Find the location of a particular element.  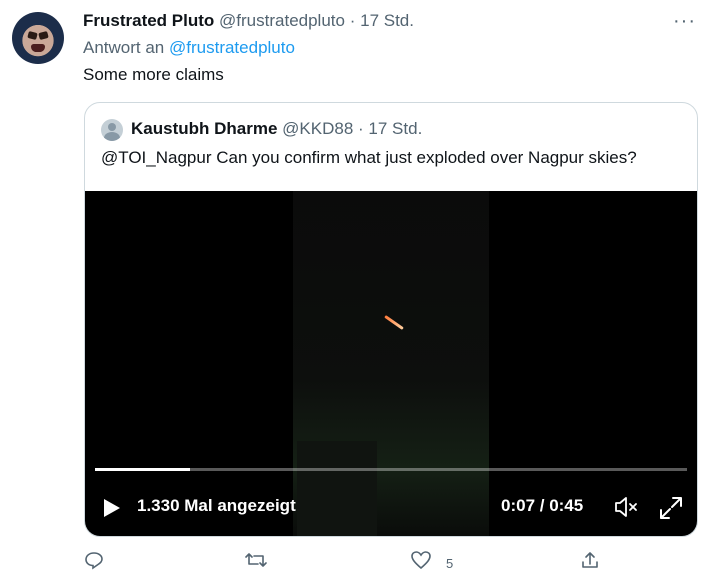

share-icon is located at coordinates (590, 560).